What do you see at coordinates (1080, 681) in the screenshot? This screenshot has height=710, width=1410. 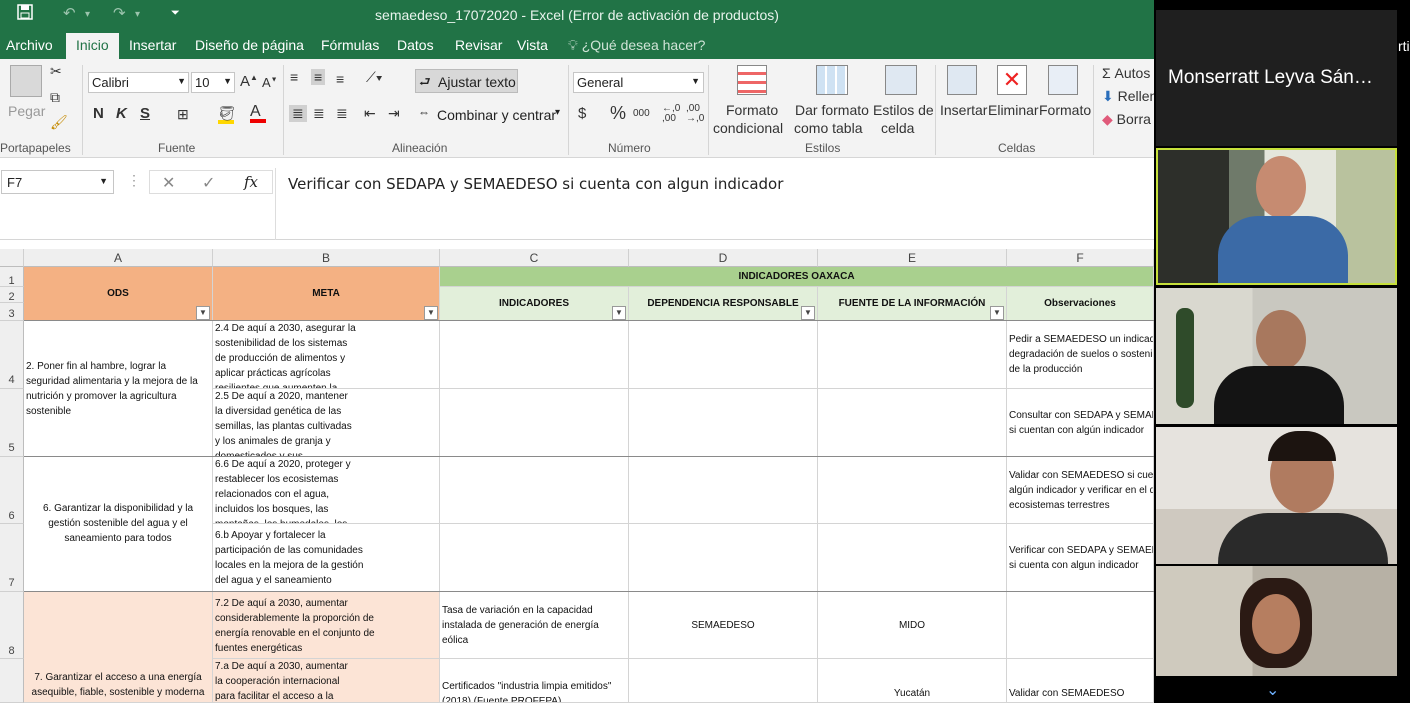 I see `cell-f9-observaciones: Validar con SEMAEDESO` at bounding box center [1080, 681].